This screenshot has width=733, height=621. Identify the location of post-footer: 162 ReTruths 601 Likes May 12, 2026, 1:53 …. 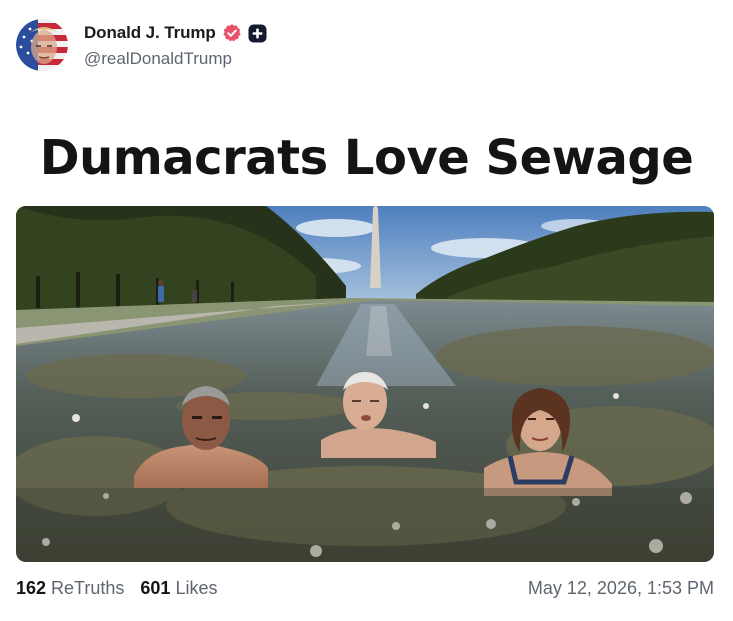
(365, 588).